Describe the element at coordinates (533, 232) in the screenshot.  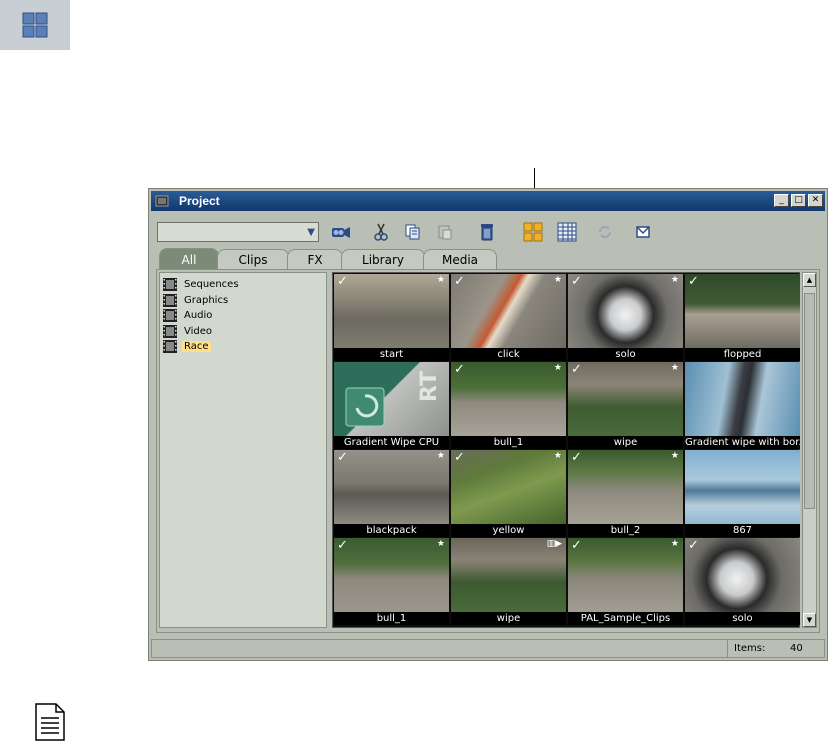
I see `thumbnail-view-button` at that location.